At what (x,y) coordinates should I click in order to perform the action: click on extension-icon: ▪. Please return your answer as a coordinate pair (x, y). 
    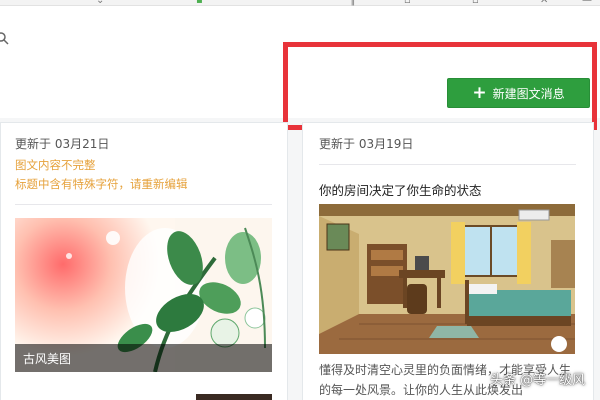
    Looking at the image, I should click on (199, 3).